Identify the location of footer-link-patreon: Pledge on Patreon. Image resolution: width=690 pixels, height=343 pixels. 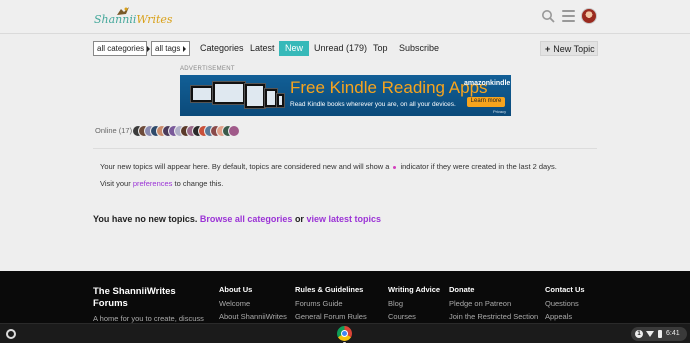
(493, 303).